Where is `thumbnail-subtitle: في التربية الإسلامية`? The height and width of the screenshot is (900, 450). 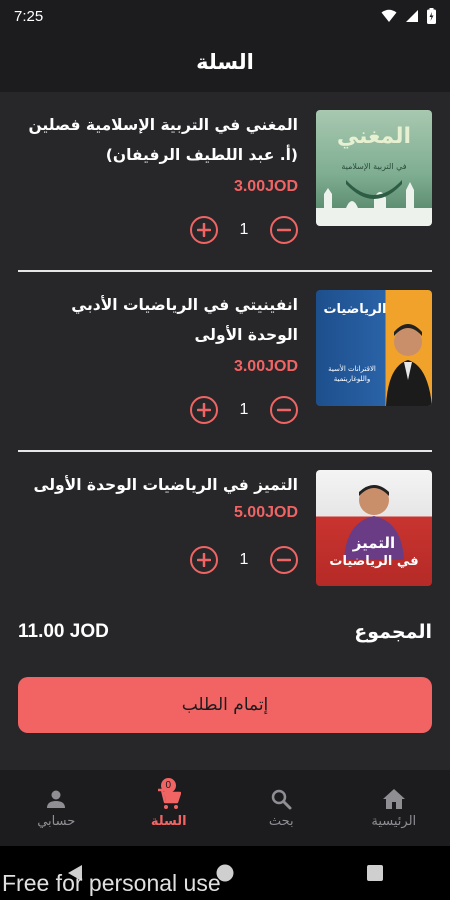 thumbnail-subtitle: في التربية الإسلامية is located at coordinates (374, 166).